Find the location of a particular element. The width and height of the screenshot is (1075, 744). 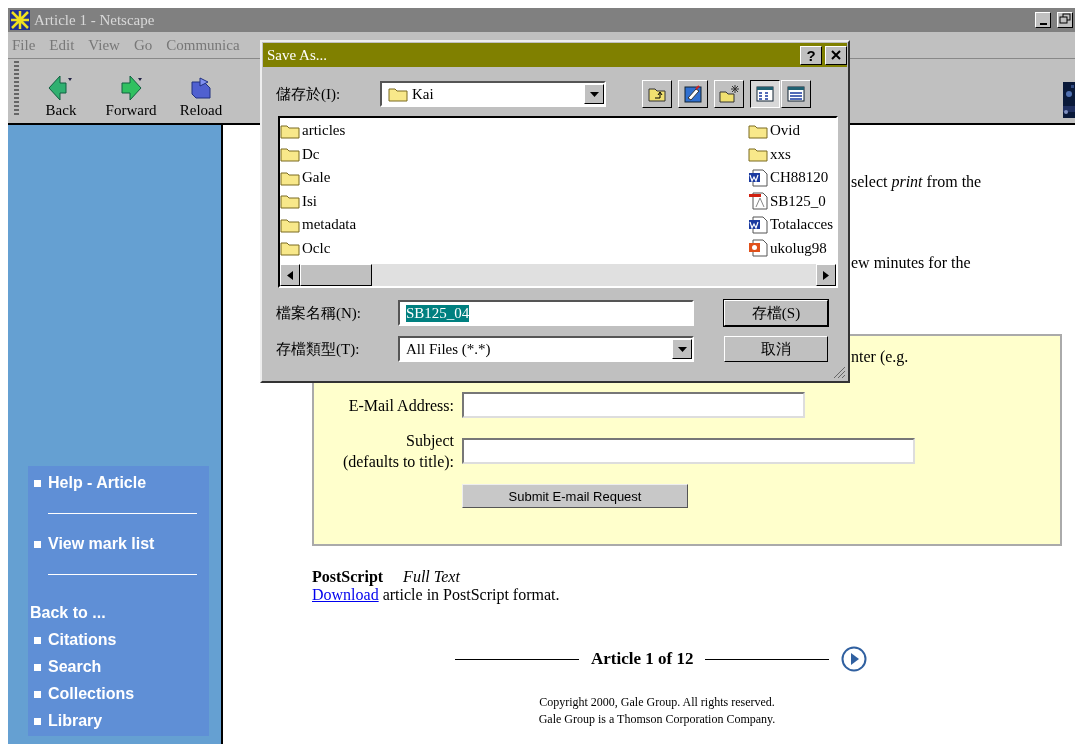

next-icon is located at coordinates (854, 659).